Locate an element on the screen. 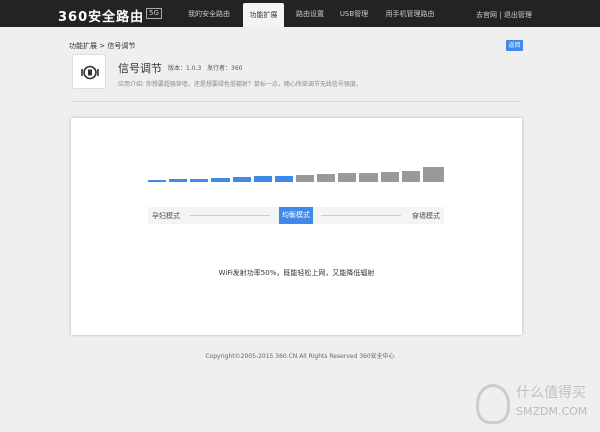  nav-my-router: 我的安全路由 is located at coordinates (209, 13).